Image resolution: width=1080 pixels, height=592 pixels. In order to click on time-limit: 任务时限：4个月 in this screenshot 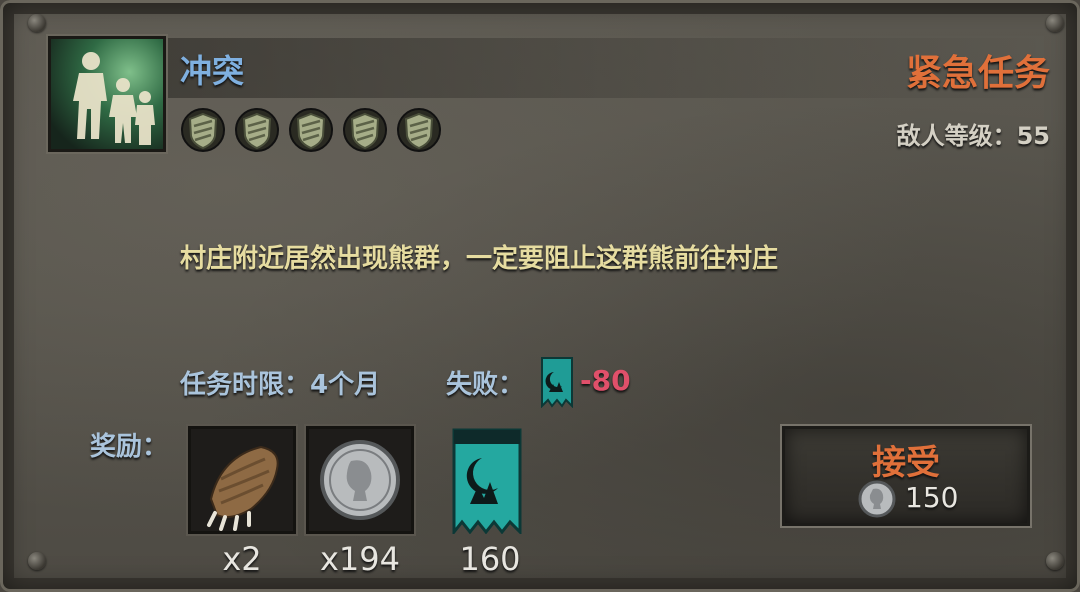, I will do `click(280, 382)`.